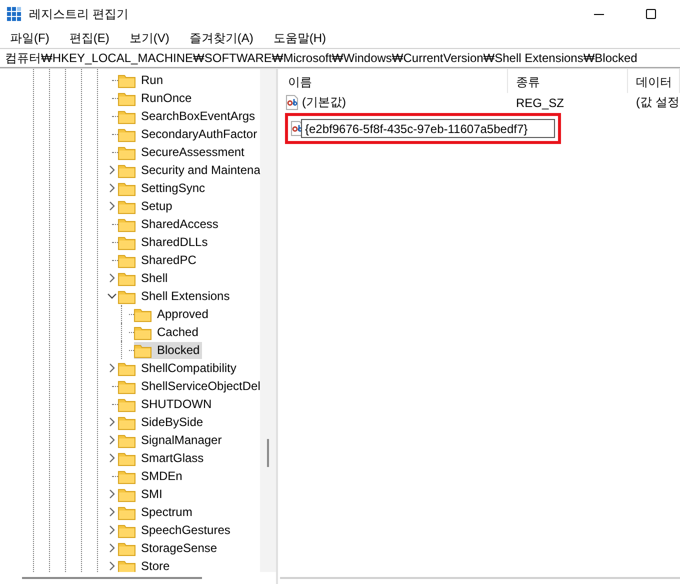 This screenshot has height=584, width=680. I want to click on value-name: (기본값), so click(324, 102).